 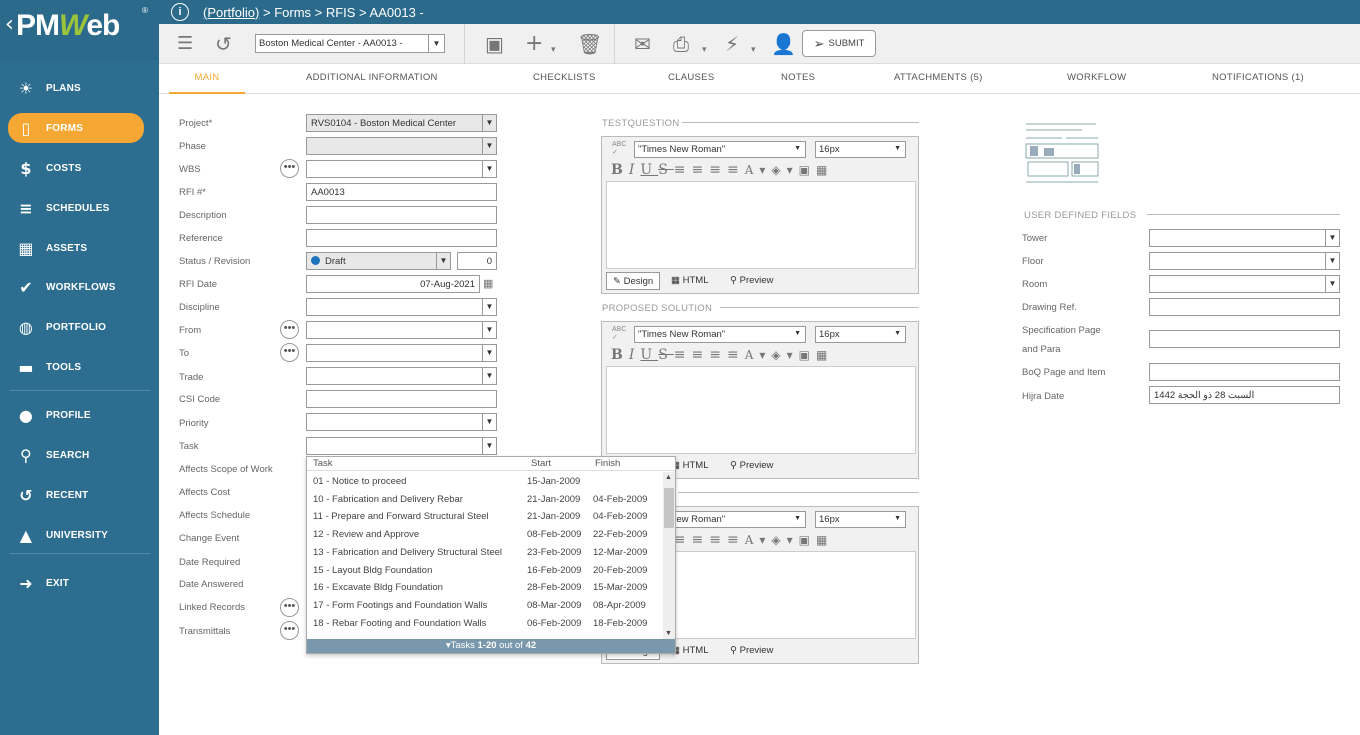 I want to click on delete-icon: 🗑, so click(x=589, y=44).